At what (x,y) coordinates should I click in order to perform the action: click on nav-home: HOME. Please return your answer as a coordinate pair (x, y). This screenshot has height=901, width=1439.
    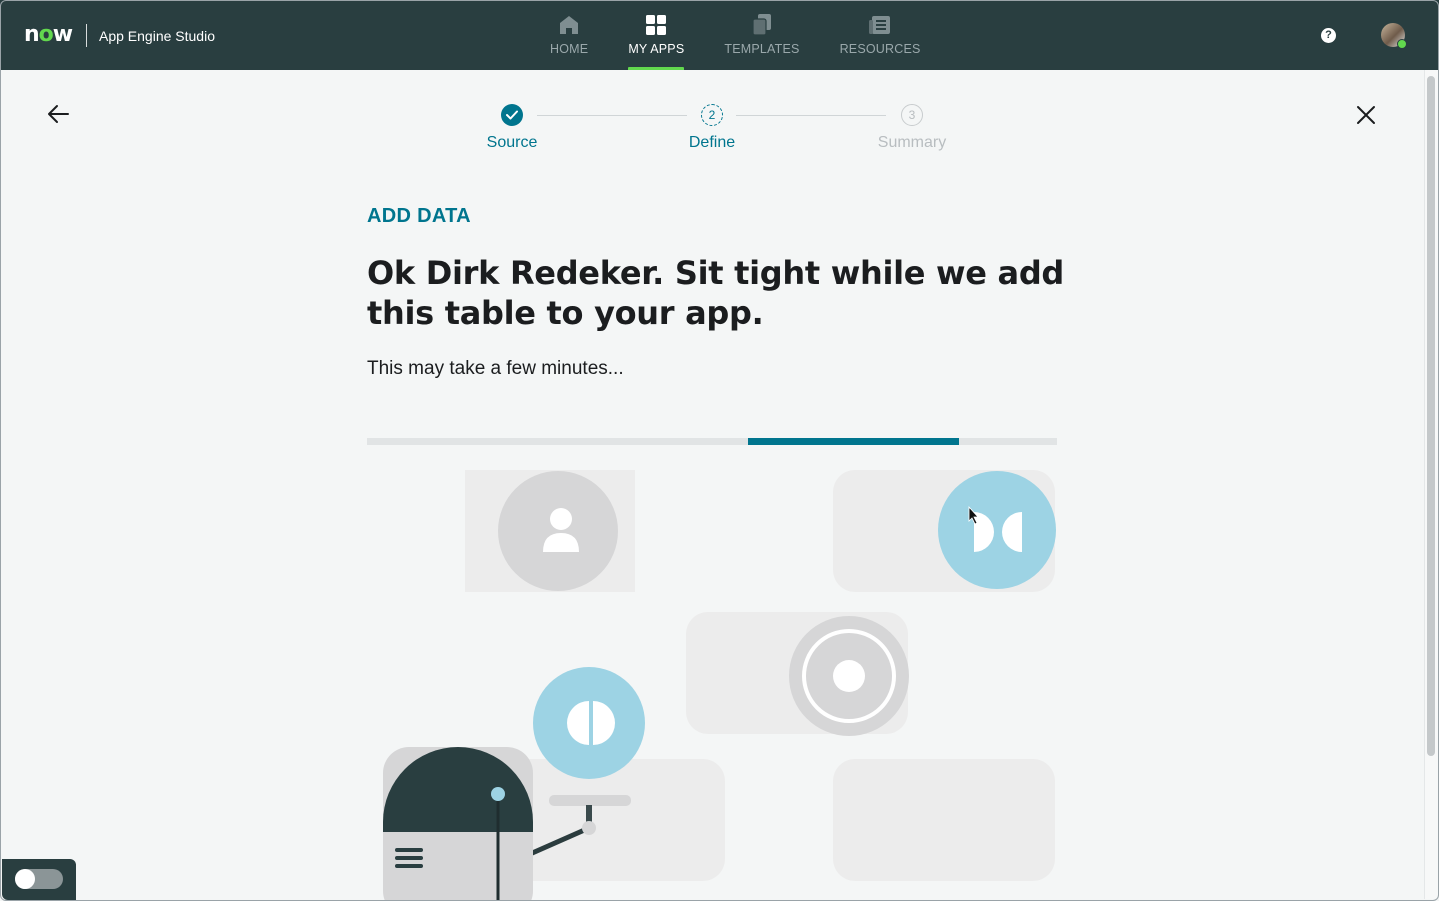
    Looking at the image, I should click on (569, 35).